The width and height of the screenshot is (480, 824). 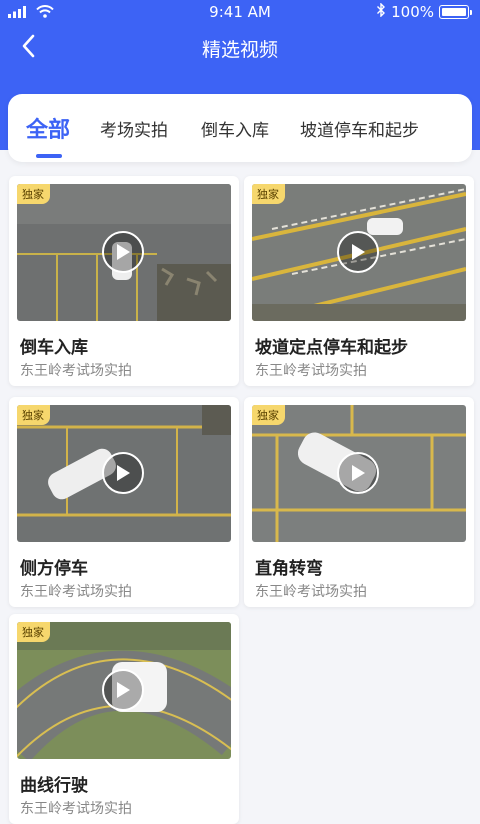 What do you see at coordinates (54, 569) in the screenshot?
I see `video-title: 侧方停车` at bounding box center [54, 569].